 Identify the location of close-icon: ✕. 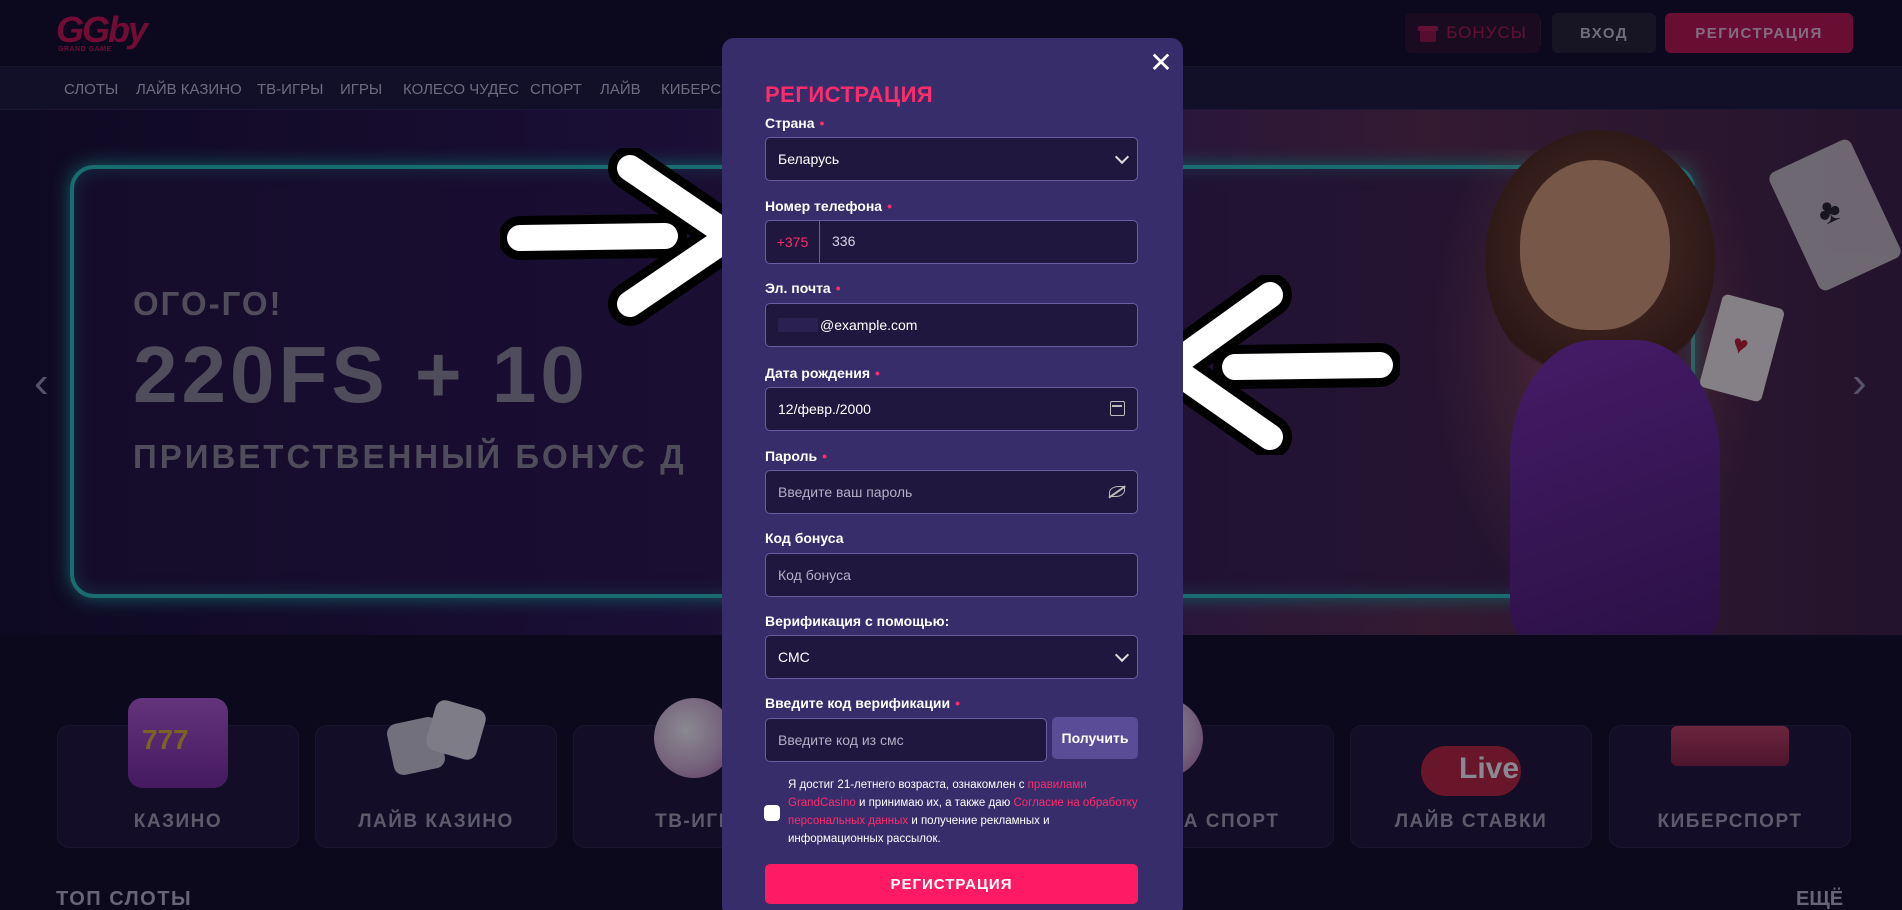
(1161, 63).